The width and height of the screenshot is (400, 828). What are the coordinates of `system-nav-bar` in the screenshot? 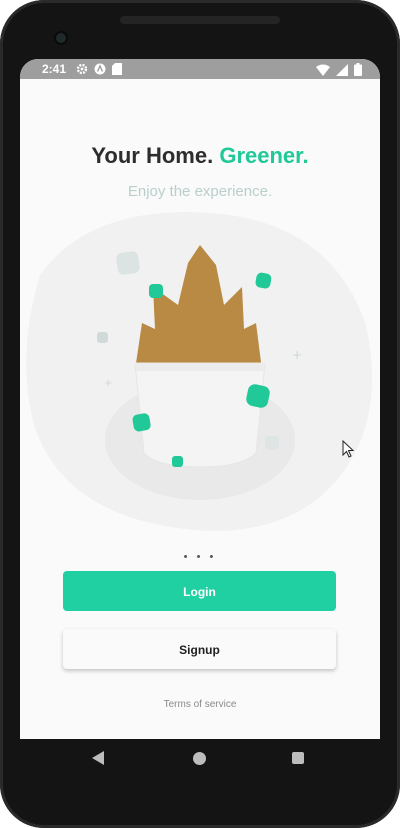 It's located at (200, 759).